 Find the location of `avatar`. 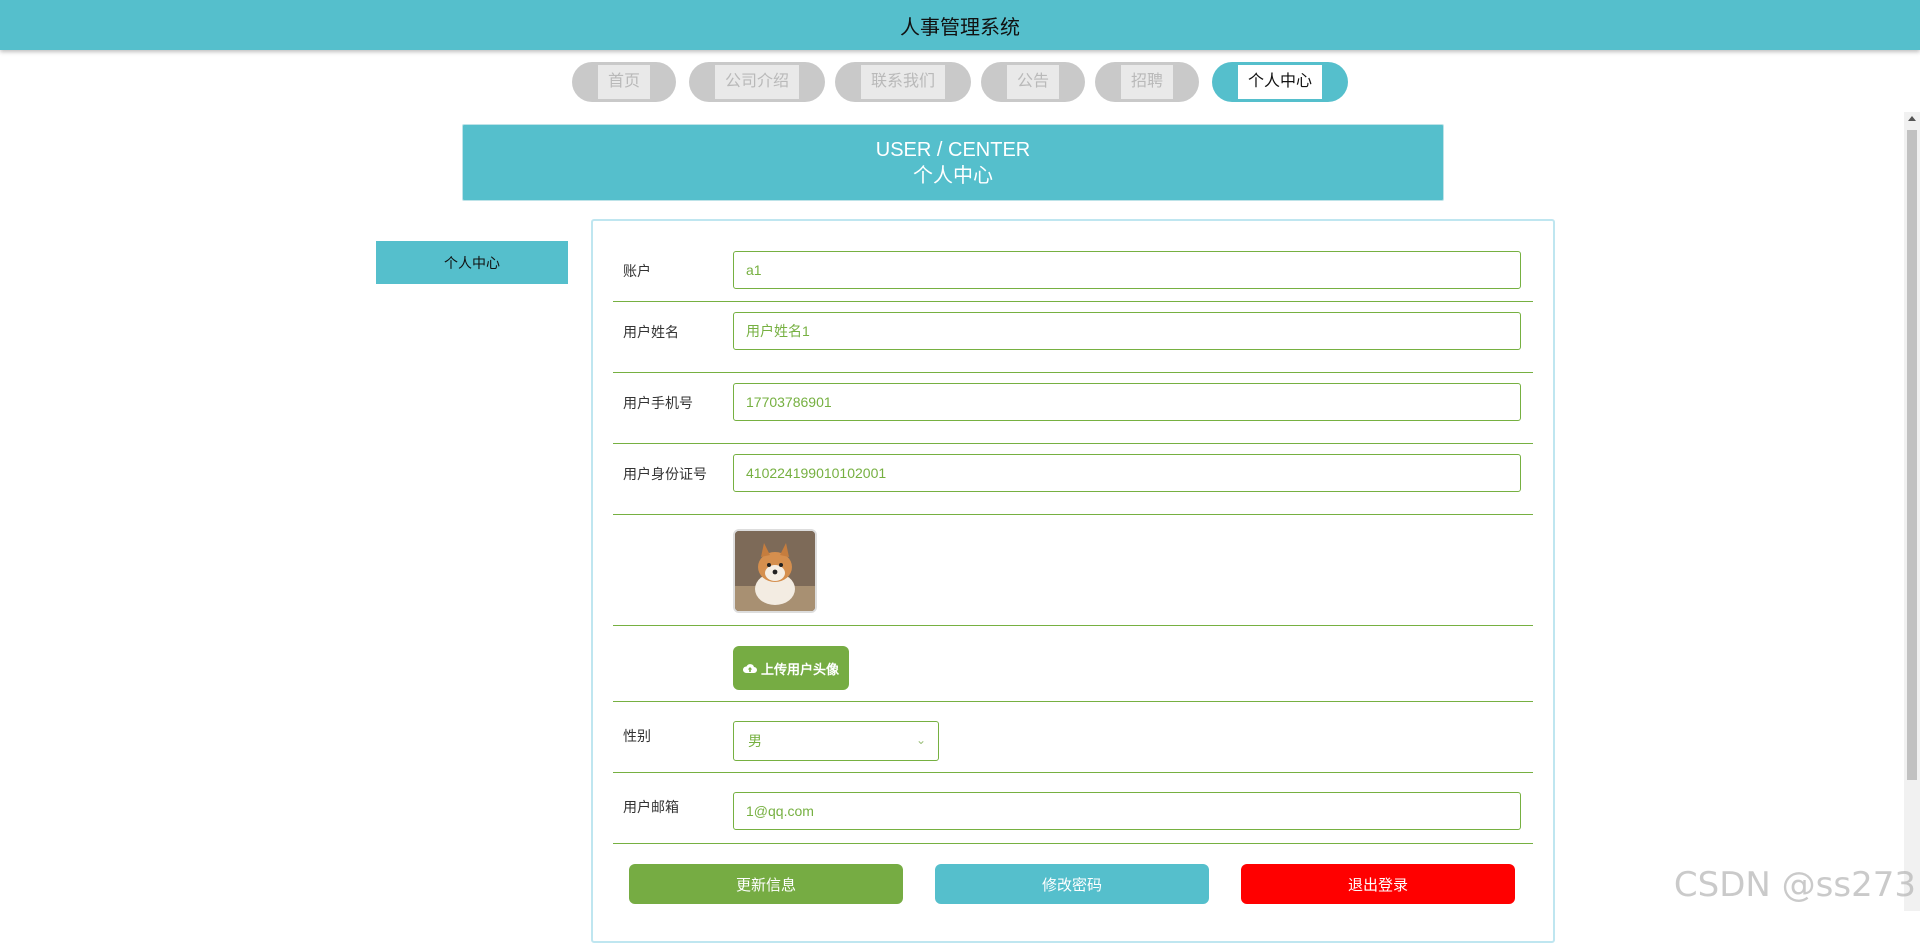

avatar is located at coordinates (775, 571).